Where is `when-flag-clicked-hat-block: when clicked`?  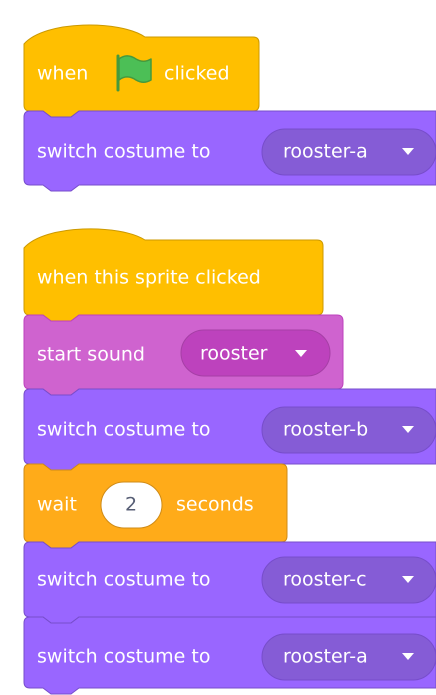
when-flag-clicked-hat-block: when clicked is located at coordinates (141, 71).